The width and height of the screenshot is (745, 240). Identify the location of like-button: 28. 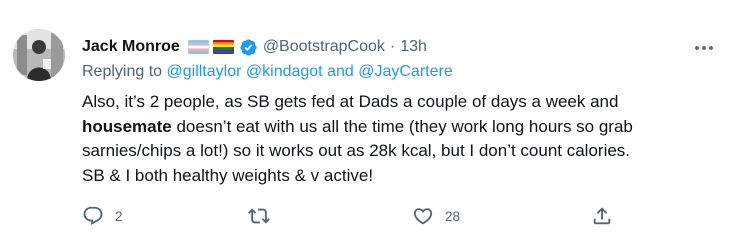
(436, 216).